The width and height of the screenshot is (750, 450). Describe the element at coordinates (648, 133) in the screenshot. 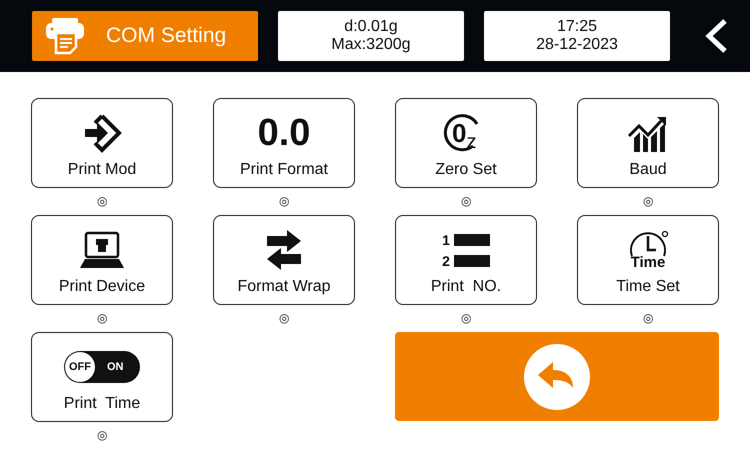

I see `rising-chart-icon` at that location.